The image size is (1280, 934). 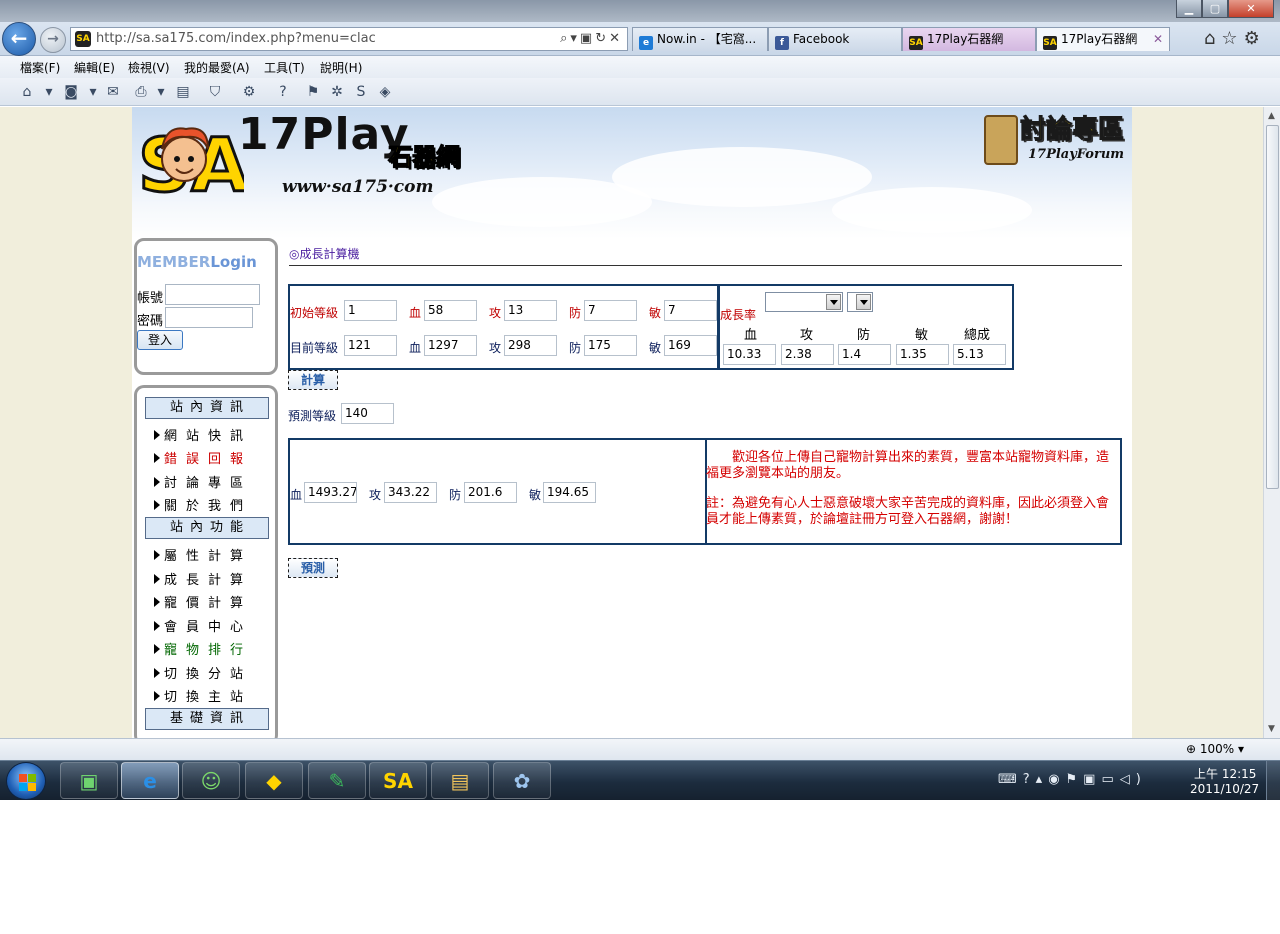 I want to click on maximize-button: ▢, so click(x=1215, y=9).